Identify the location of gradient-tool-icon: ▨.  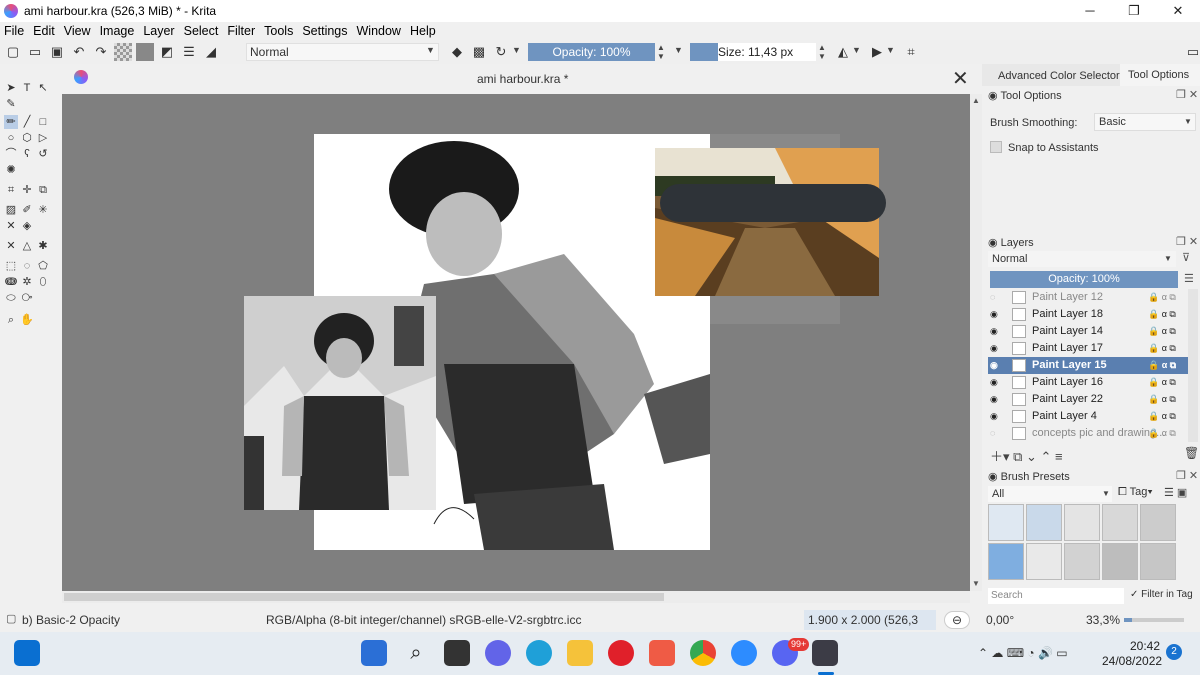
(11, 210).